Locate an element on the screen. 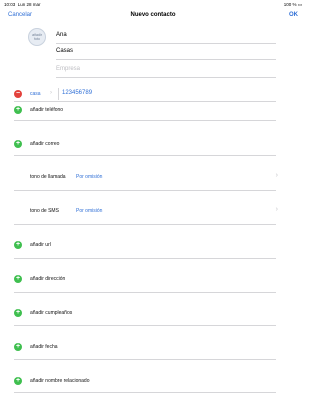 The height and width of the screenshot is (408, 320). phone-type-selector: casa is located at coordinates (35, 94).